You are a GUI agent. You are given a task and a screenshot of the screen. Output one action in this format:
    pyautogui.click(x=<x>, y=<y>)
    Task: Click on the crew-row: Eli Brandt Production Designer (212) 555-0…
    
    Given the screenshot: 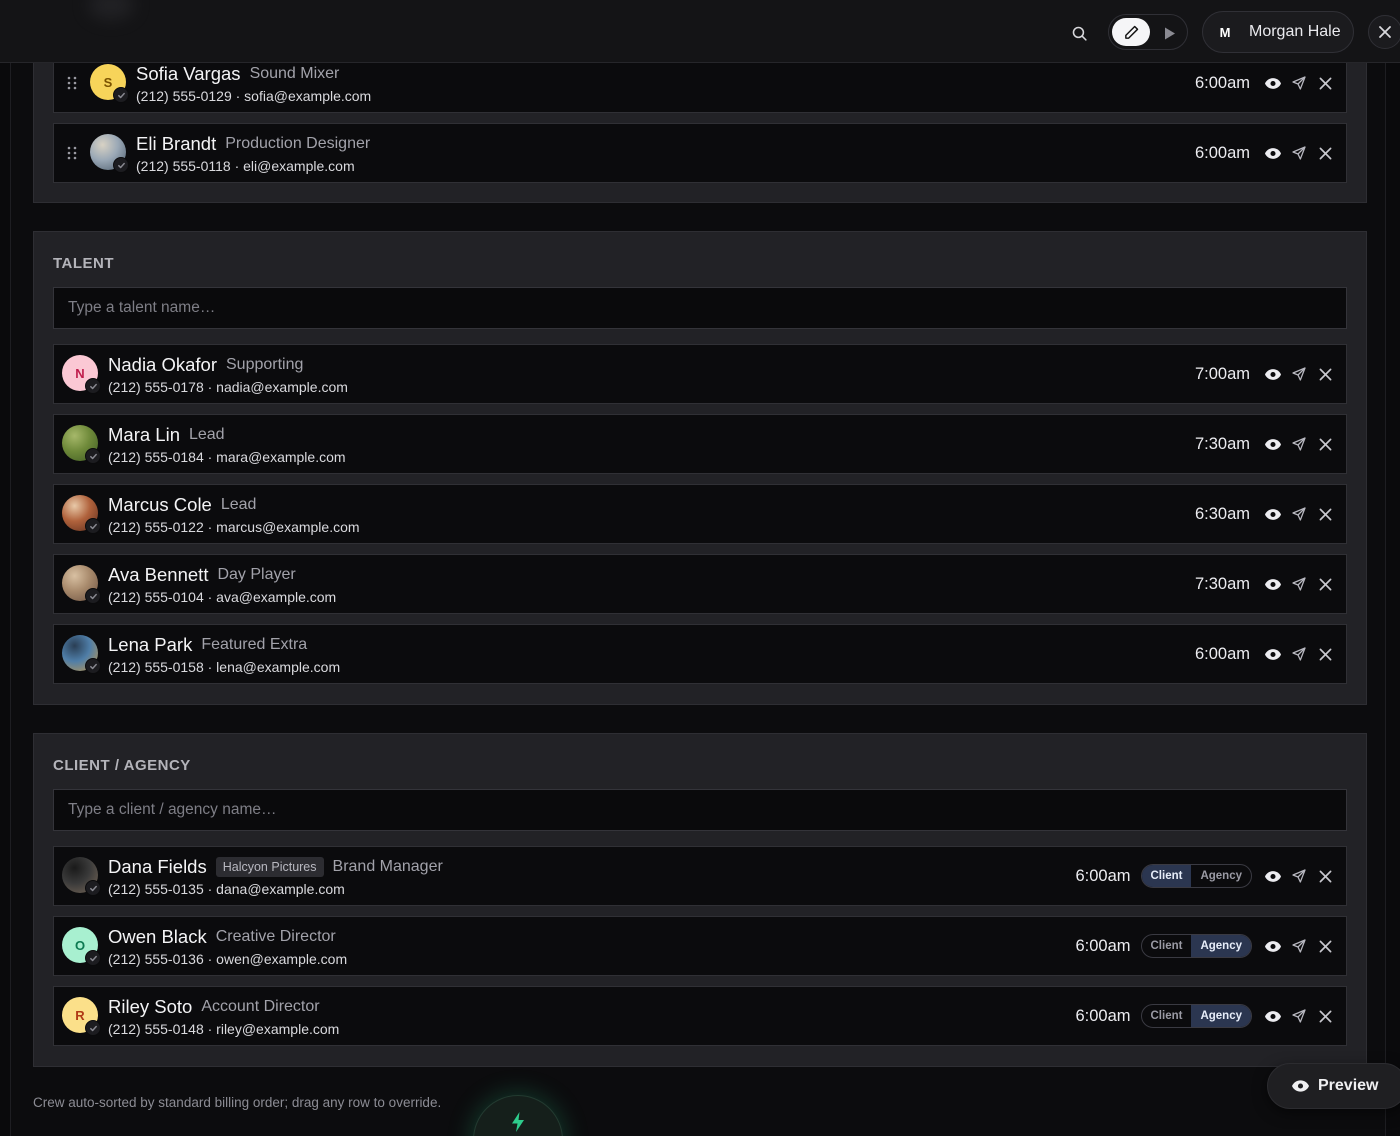 What is the action you would take?
    pyautogui.click(x=700, y=153)
    